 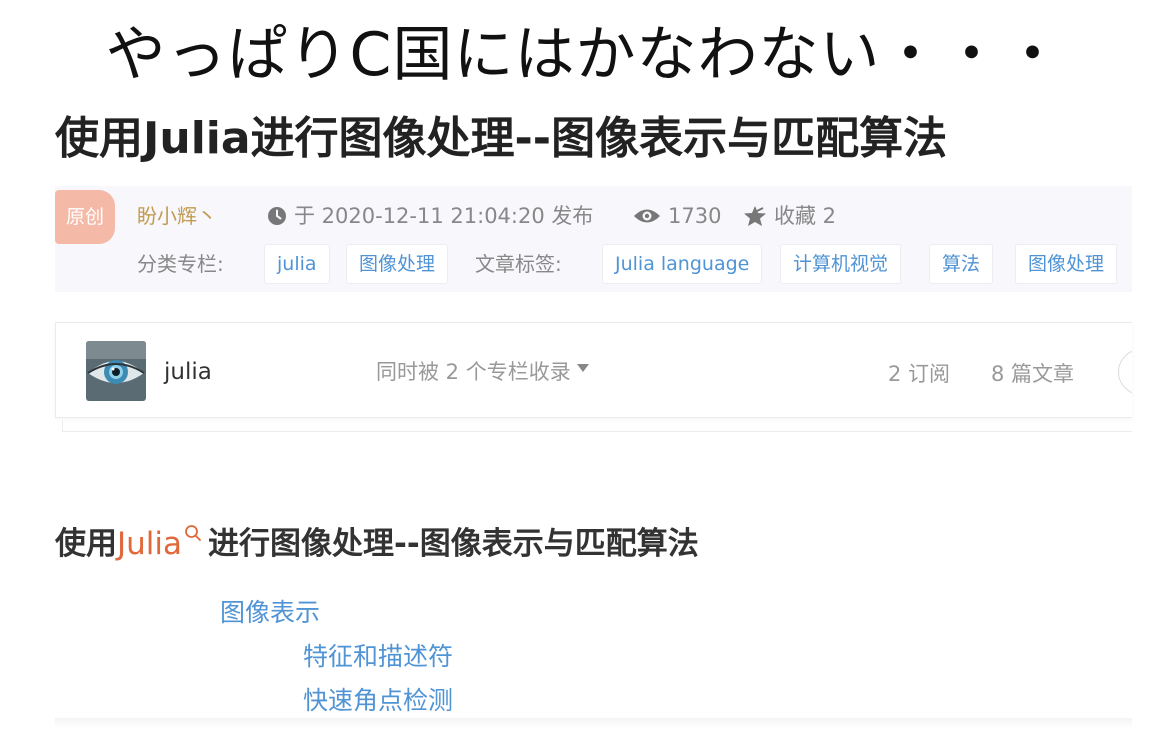 I want to click on view-count: 1730, so click(x=677, y=216).